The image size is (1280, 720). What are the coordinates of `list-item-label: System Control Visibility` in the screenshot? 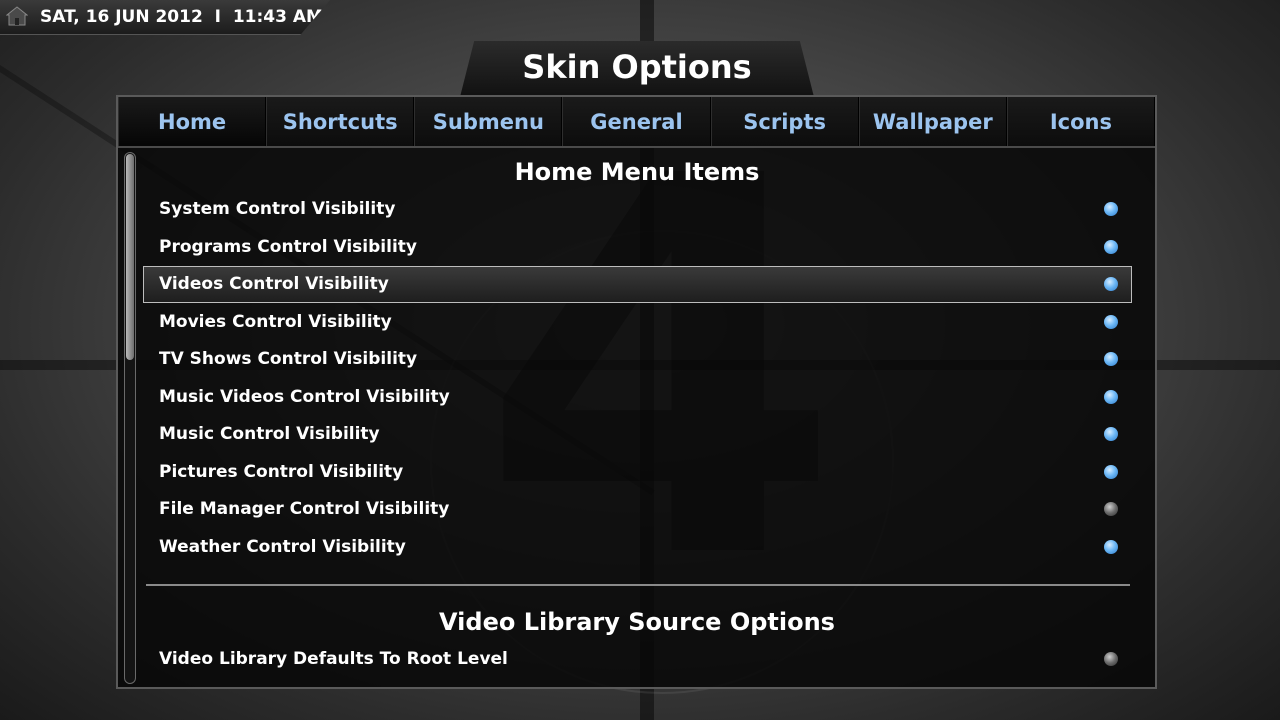 It's located at (277, 209).